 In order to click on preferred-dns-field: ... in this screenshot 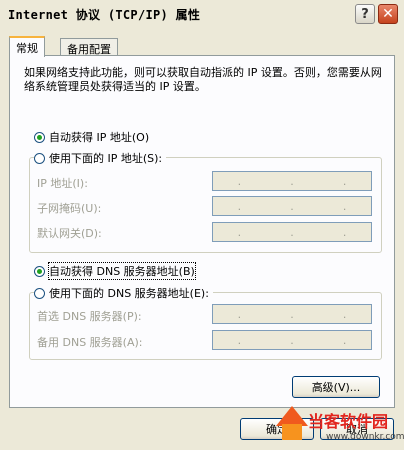, I will do `click(292, 314)`.